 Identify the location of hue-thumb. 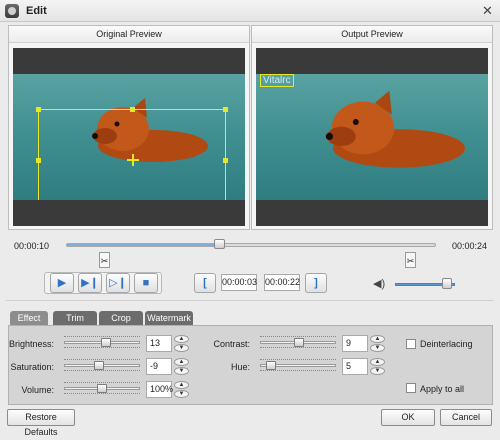
(271, 365).